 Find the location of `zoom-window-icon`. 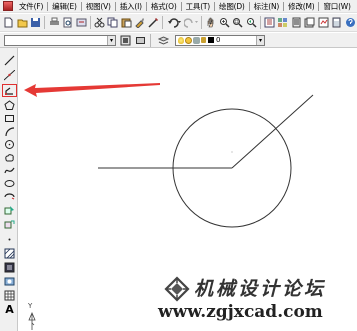

zoom-window-icon is located at coordinates (237, 22).